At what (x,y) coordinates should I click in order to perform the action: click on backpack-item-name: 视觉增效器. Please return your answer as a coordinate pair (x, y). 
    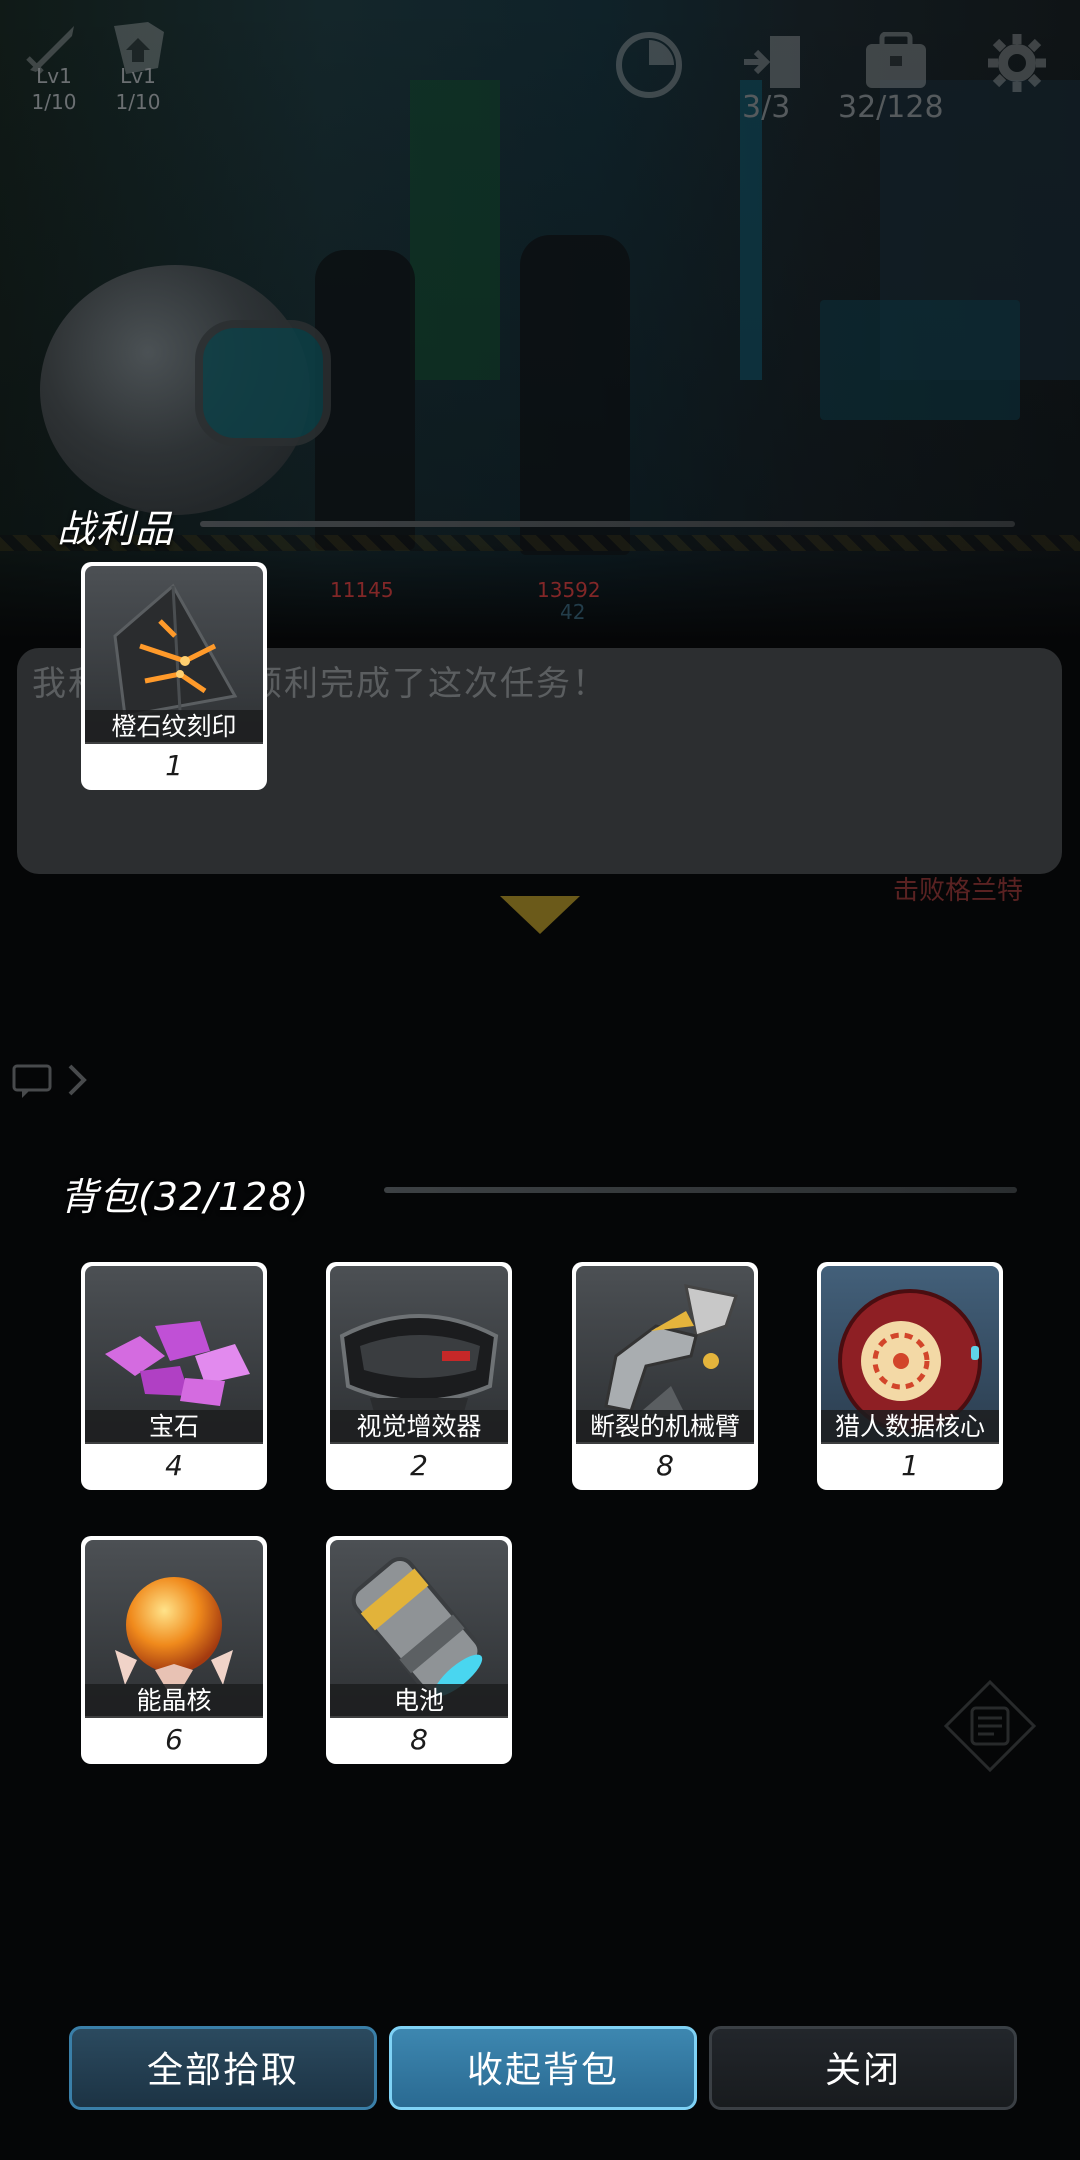
    Looking at the image, I should click on (419, 1427).